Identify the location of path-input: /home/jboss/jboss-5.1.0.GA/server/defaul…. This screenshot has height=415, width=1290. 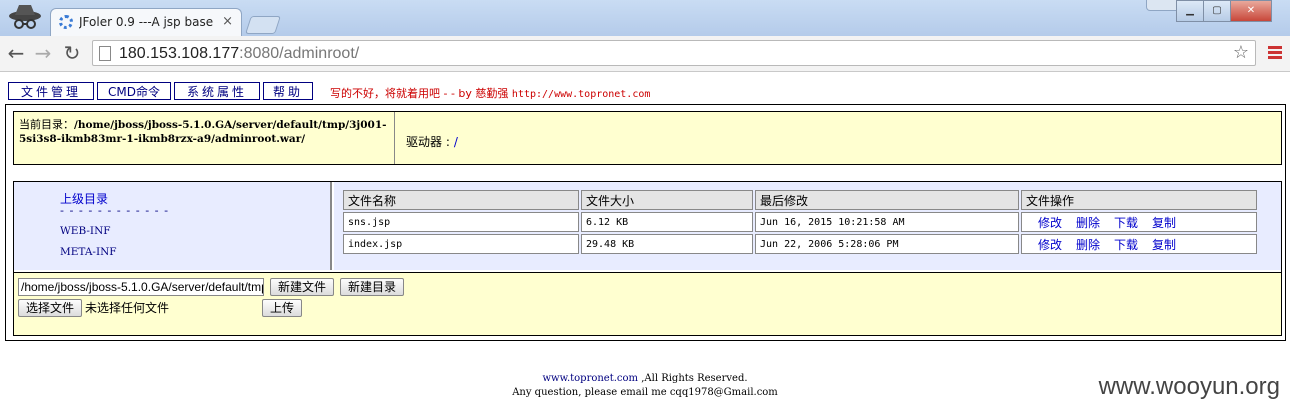
(141, 287).